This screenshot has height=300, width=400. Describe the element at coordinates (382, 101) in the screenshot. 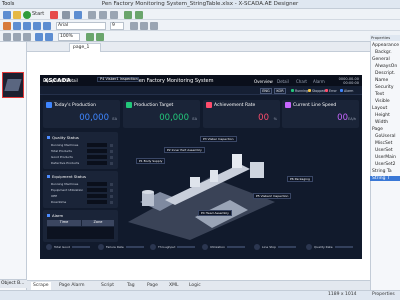

I see `prop-visible: Visible` at that location.